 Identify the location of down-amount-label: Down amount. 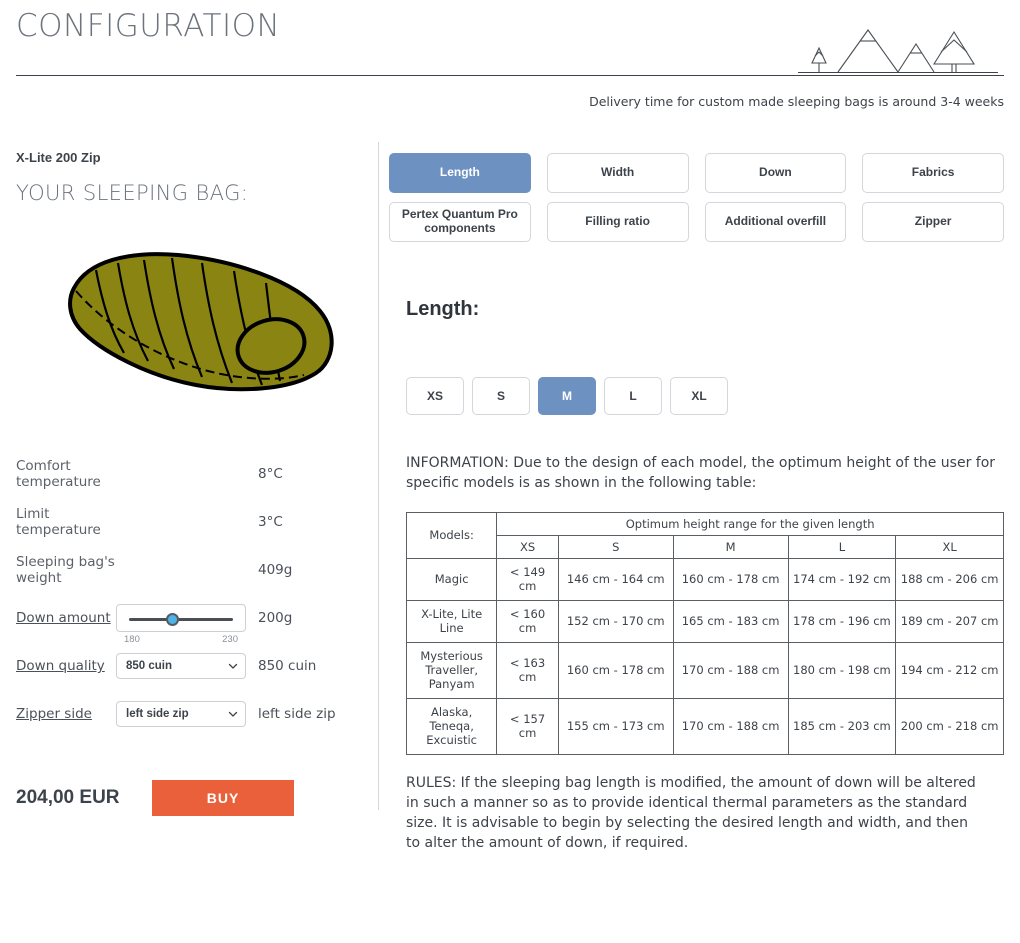
(66, 618).